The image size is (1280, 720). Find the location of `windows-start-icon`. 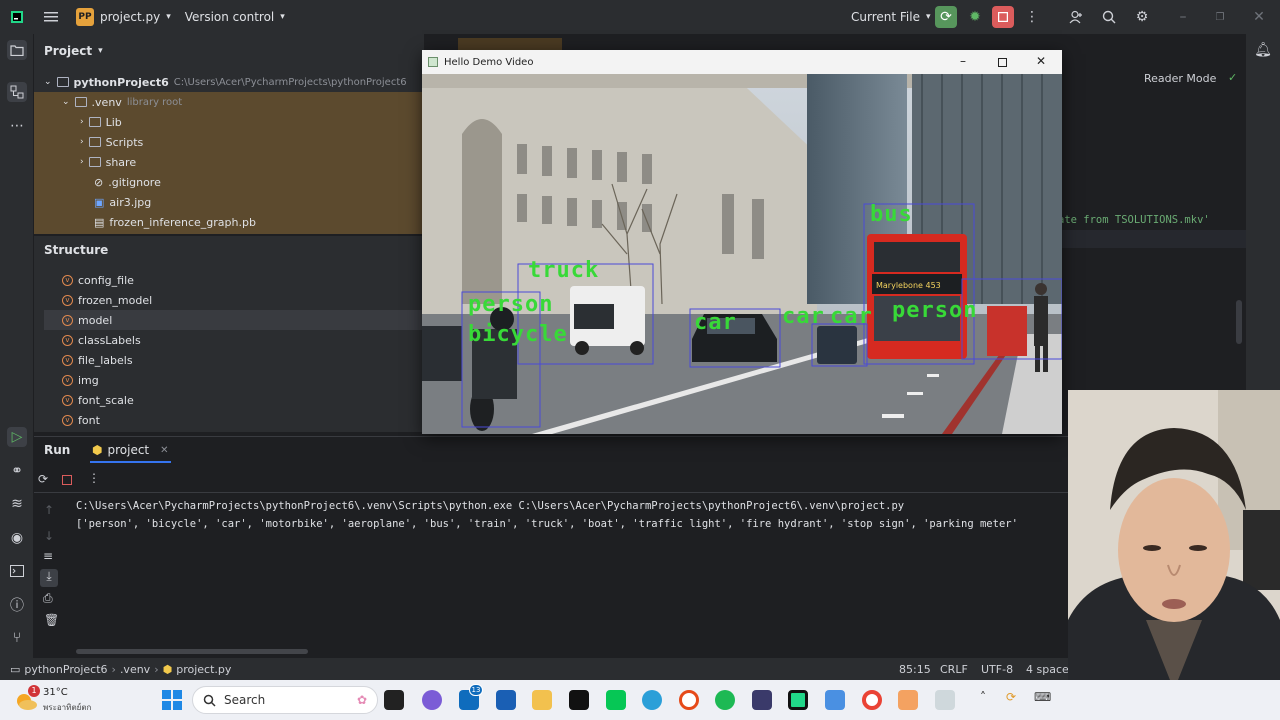

windows-start-icon is located at coordinates (172, 701).